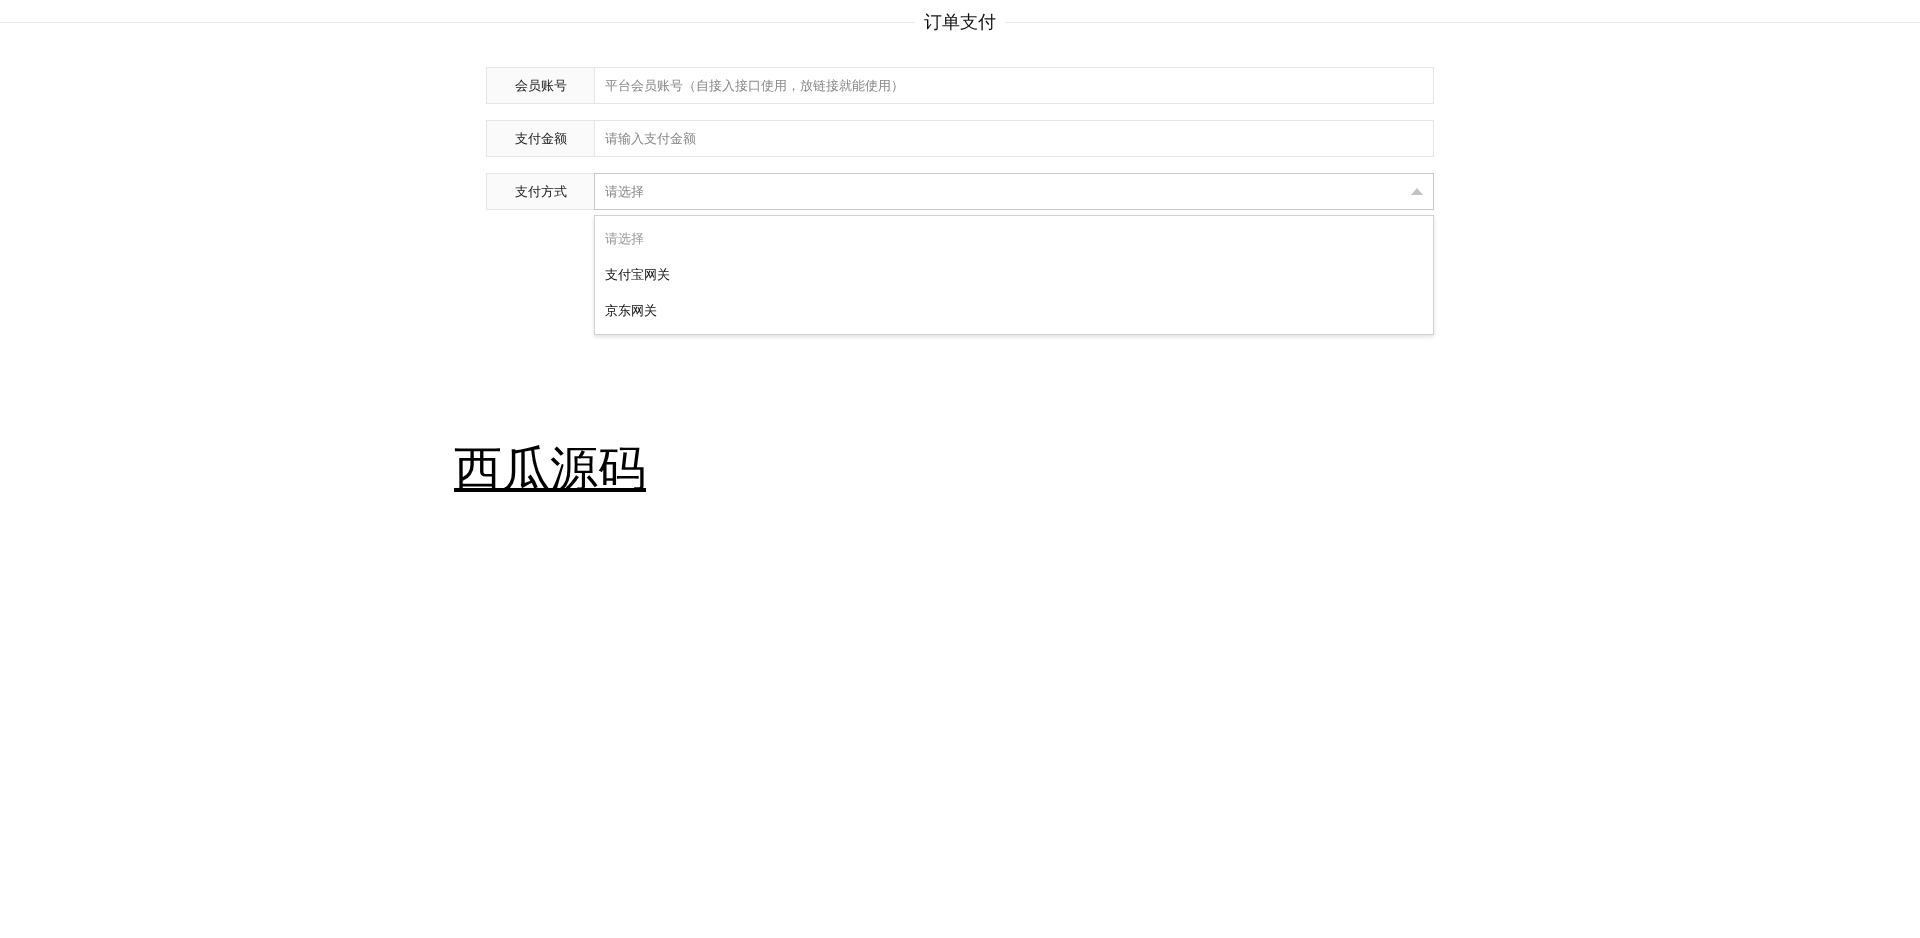 This screenshot has width=1920, height=938. What do you see at coordinates (960, 22) in the screenshot?
I see `page-title: 订单支付` at bounding box center [960, 22].